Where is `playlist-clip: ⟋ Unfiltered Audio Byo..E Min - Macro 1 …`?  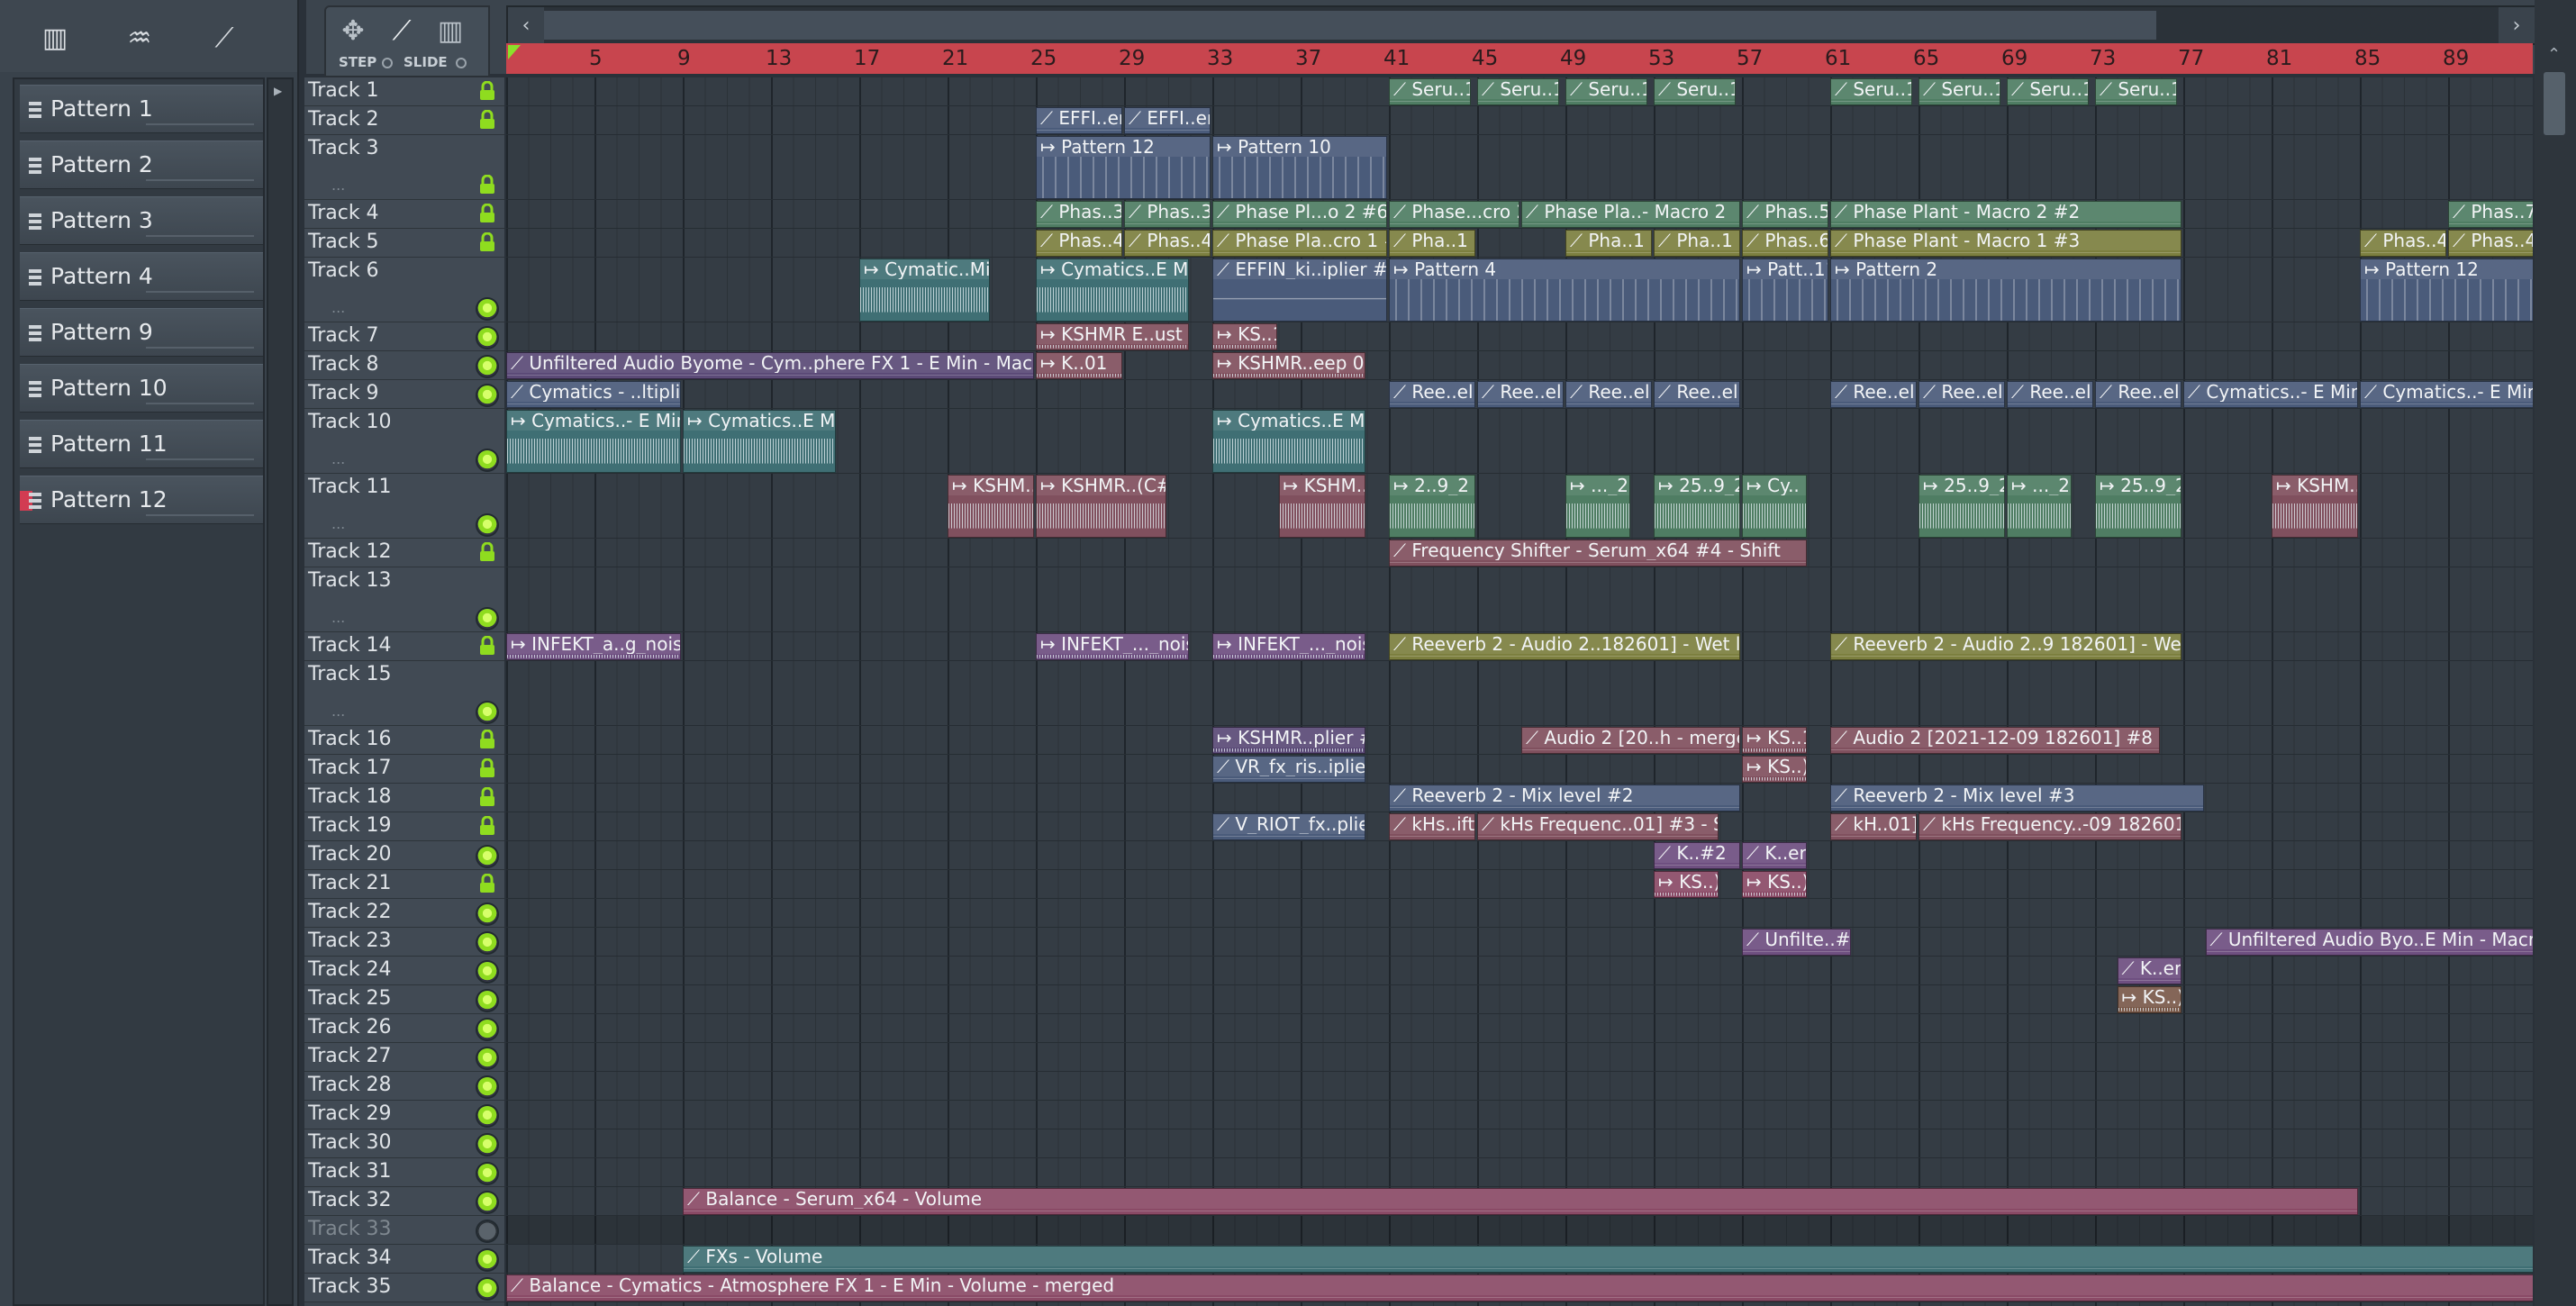
playlist-clip: ⟋ Unfiltered Audio Byo..E Min - Macro 1 … is located at coordinates (2369, 943).